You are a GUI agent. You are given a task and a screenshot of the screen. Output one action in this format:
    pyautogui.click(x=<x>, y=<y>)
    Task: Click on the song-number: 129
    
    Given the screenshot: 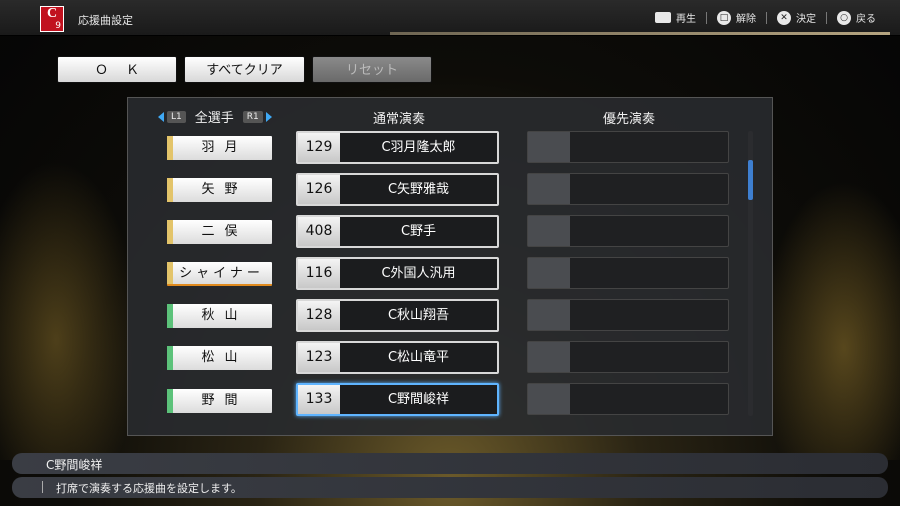 What is the action you would take?
    pyautogui.click(x=319, y=147)
    